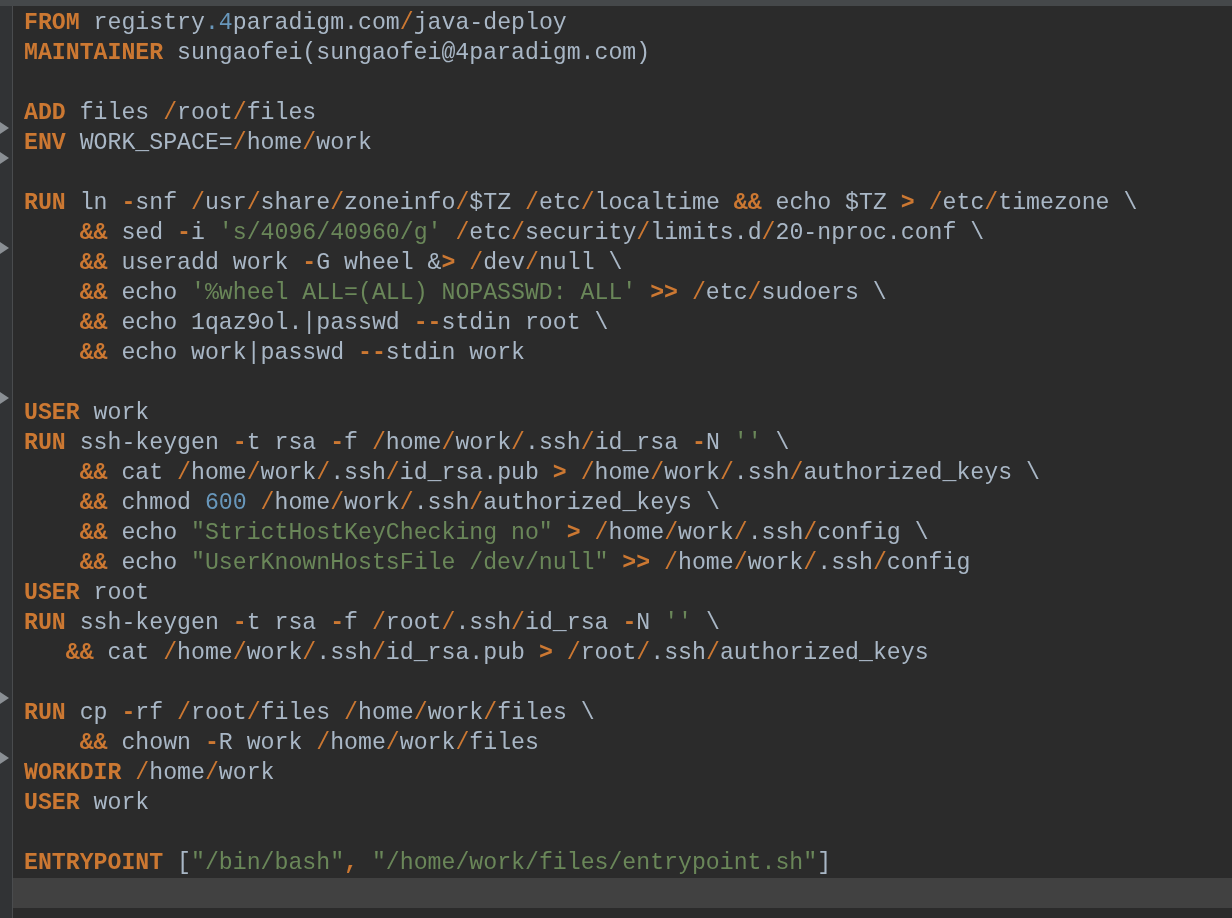 The width and height of the screenshot is (1232, 918). Describe the element at coordinates (295, 23) in the screenshot. I see `code-line: FROM registry.4paradigm.com/java-deploy` at that location.